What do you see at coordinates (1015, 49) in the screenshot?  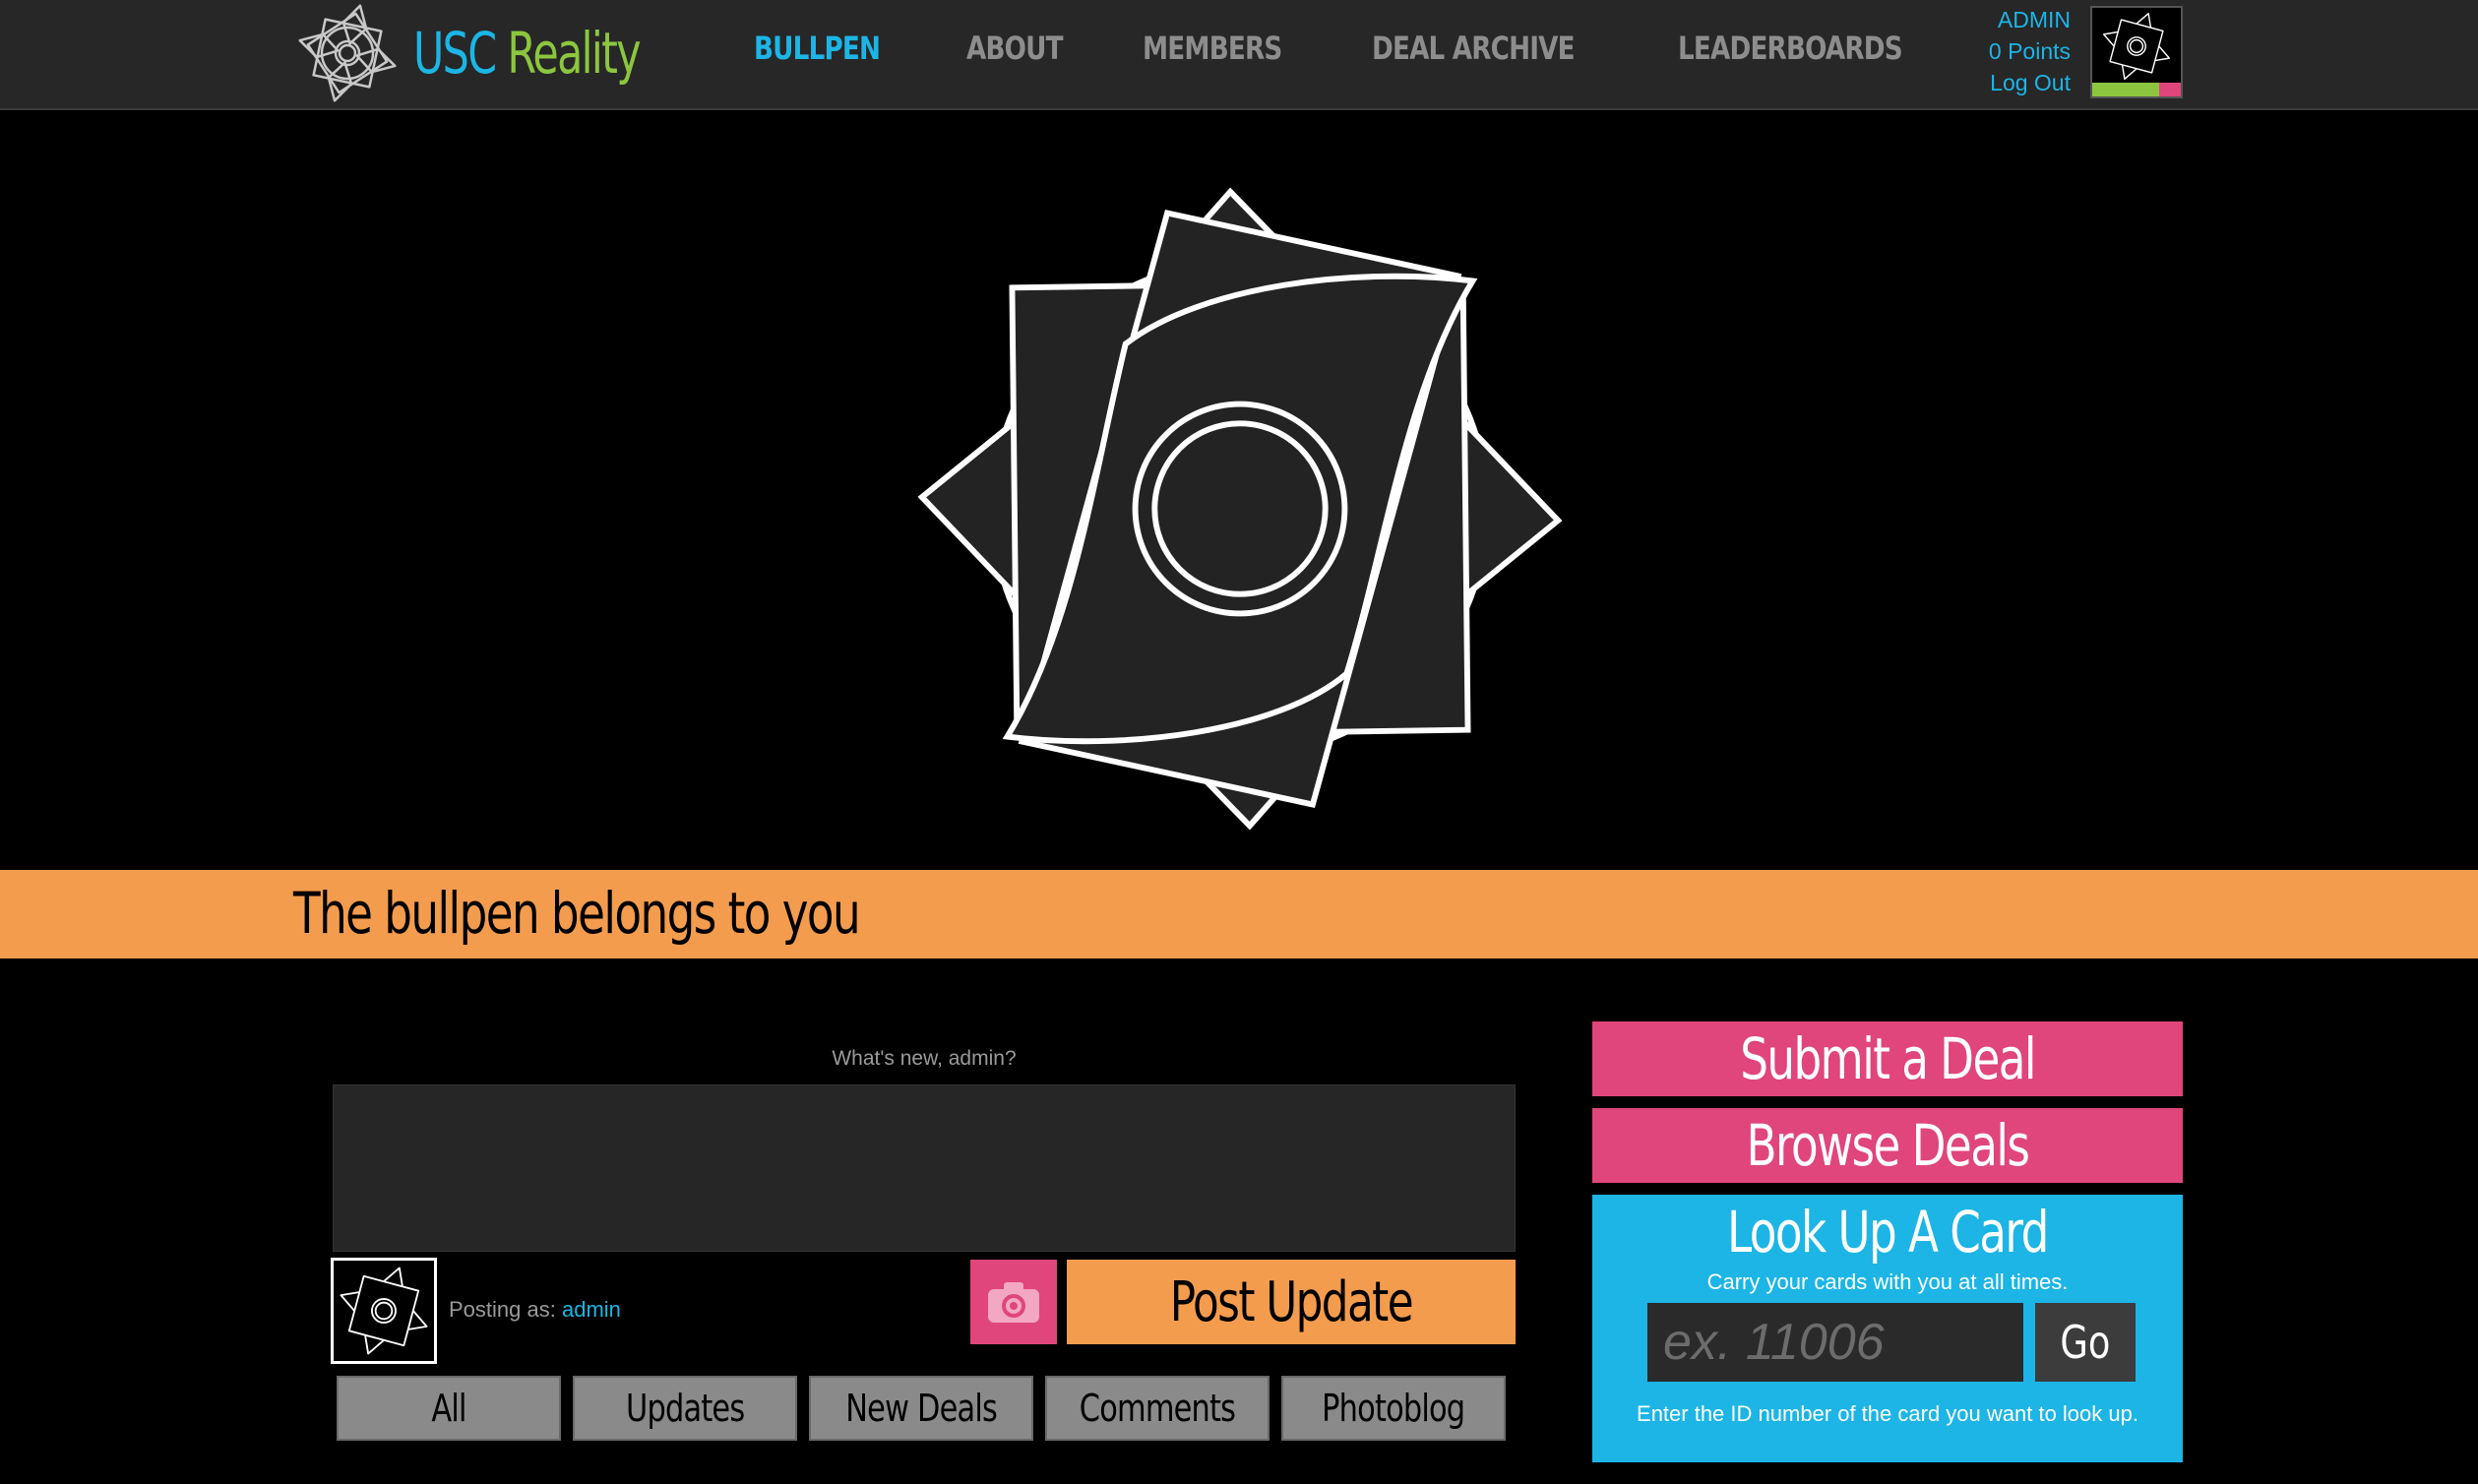 I see `nav-about: ABOUT` at bounding box center [1015, 49].